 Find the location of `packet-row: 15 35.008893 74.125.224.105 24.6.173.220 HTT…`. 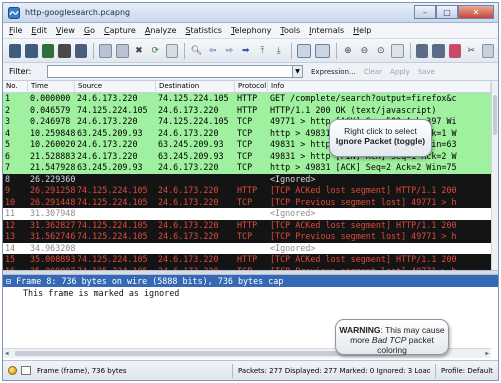

packet-row: 15 35.008893 74.125.224.105 24.6.173.220 HTT… is located at coordinates (247, 260).